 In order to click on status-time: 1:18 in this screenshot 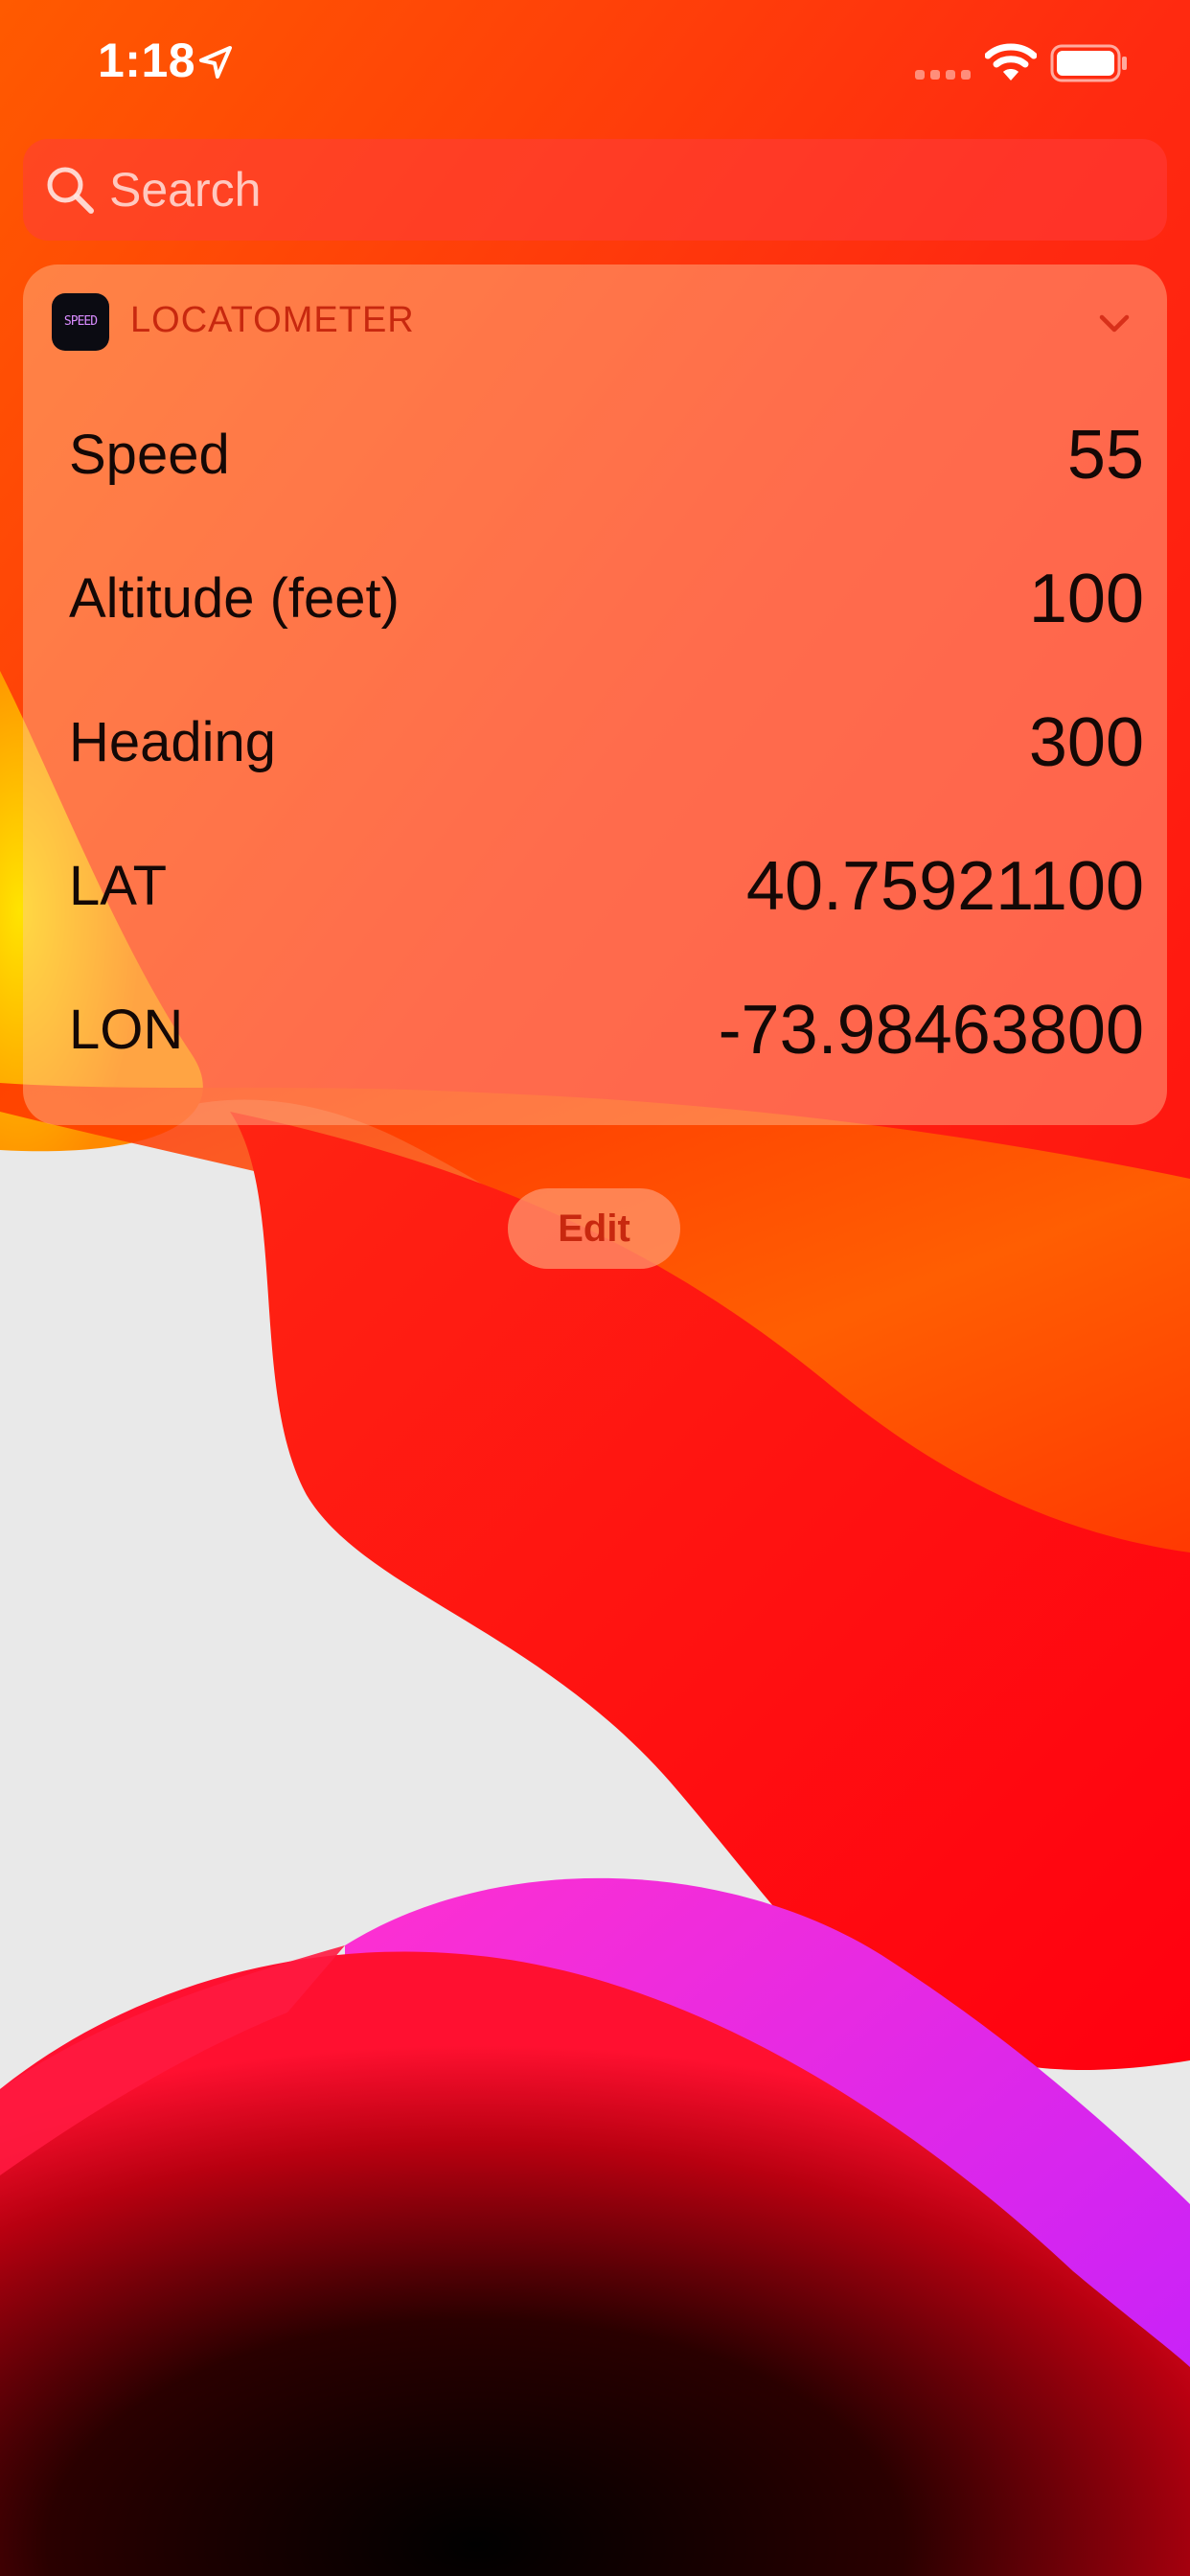, I will do `click(147, 60)`.